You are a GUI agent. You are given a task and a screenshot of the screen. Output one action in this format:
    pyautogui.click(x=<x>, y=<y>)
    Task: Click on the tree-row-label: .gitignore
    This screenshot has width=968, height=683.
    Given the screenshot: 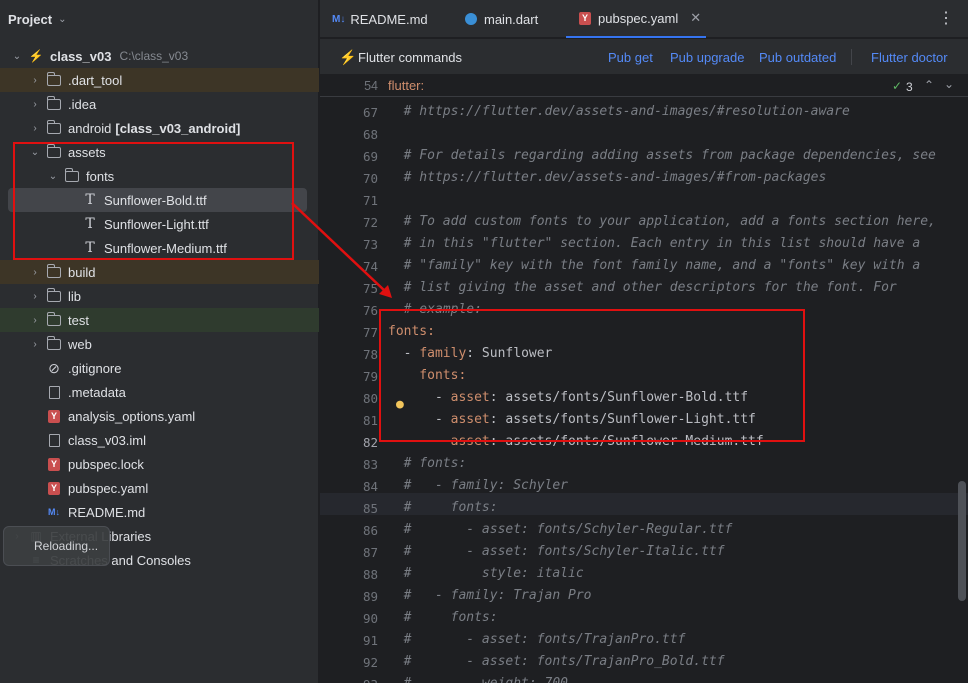 What is the action you would take?
    pyautogui.click(x=95, y=368)
    